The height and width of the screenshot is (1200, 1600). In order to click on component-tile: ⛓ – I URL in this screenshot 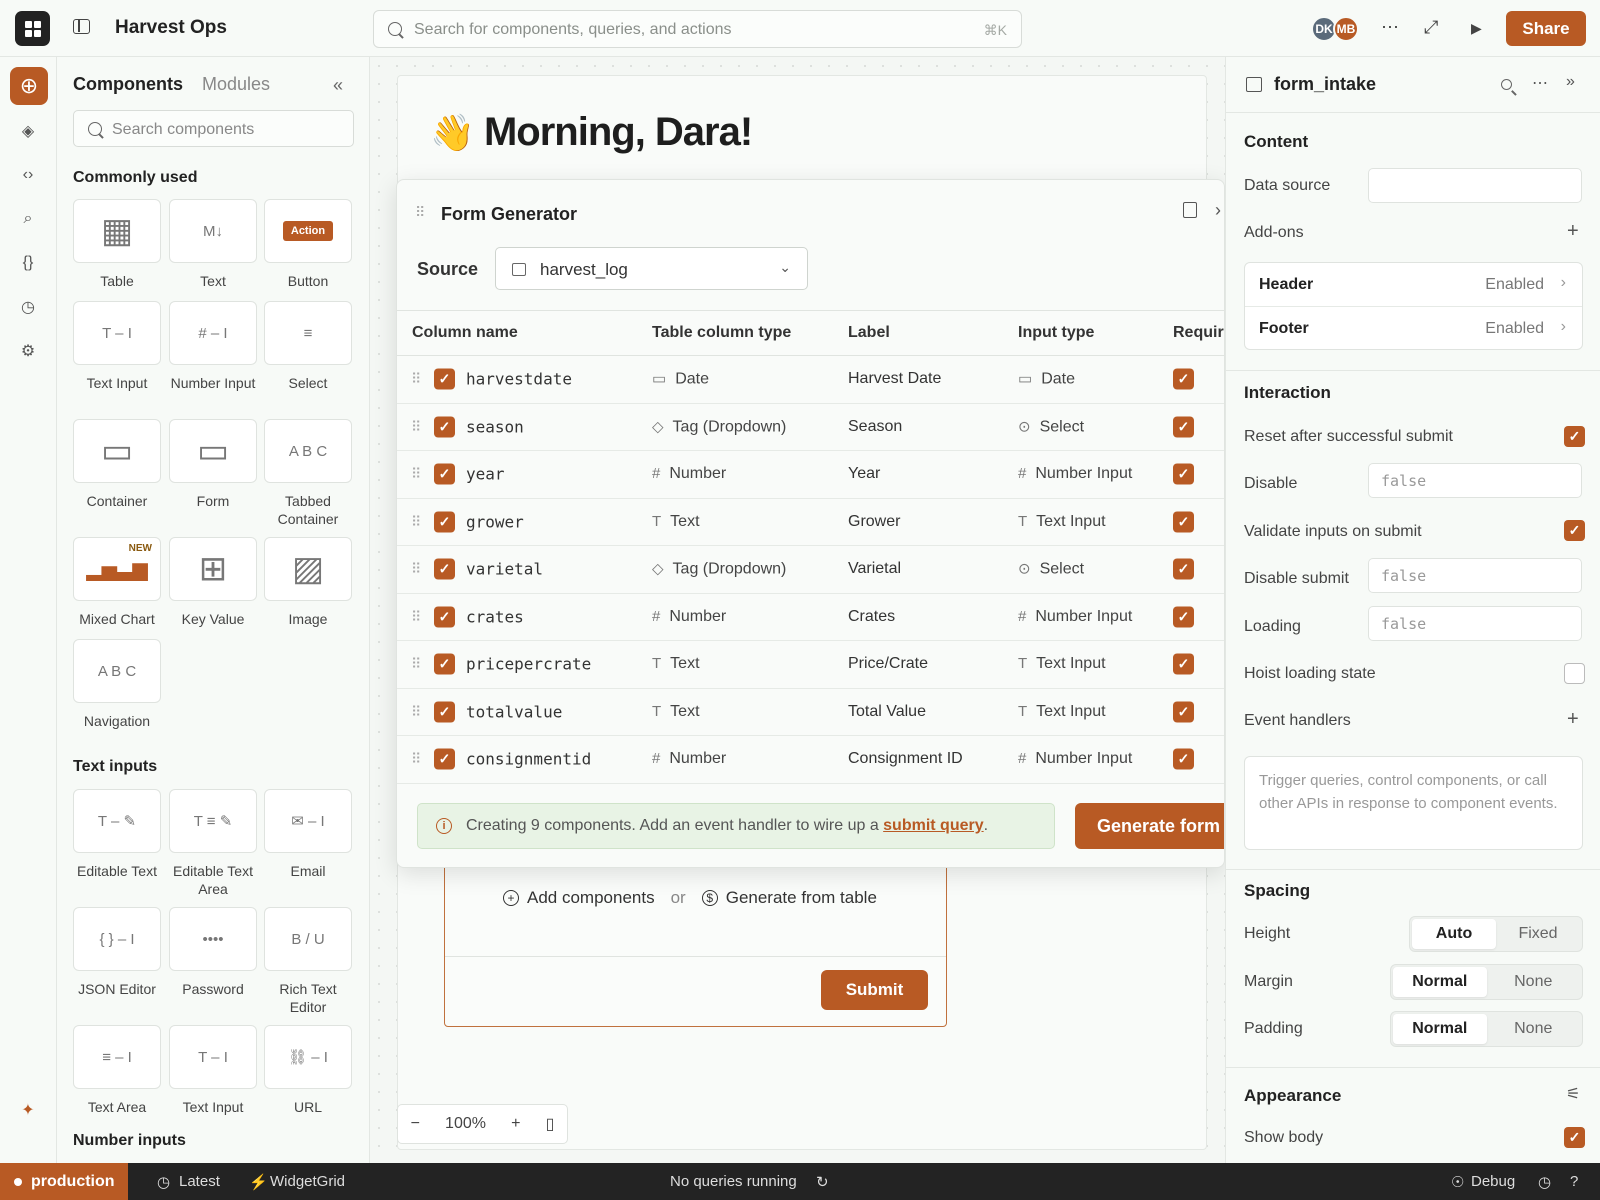, I will do `click(308, 1070)`.